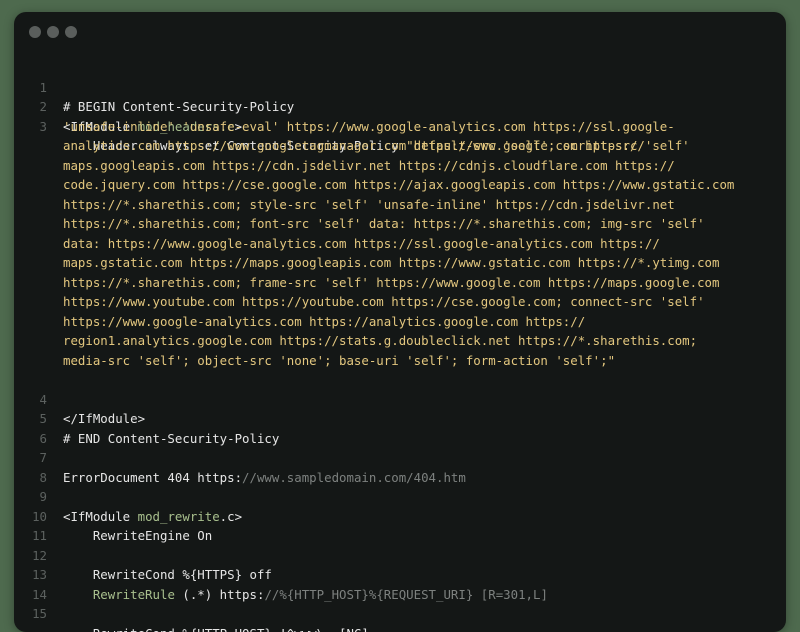 Image resolution: width=800 pixels, height=632 pixels. Describe the element at coordinates (400, 595) in the screenshot. I see `code-line: 15 RewriteCond %{HTTP_HOST} !^www\. [NC]` at that location.